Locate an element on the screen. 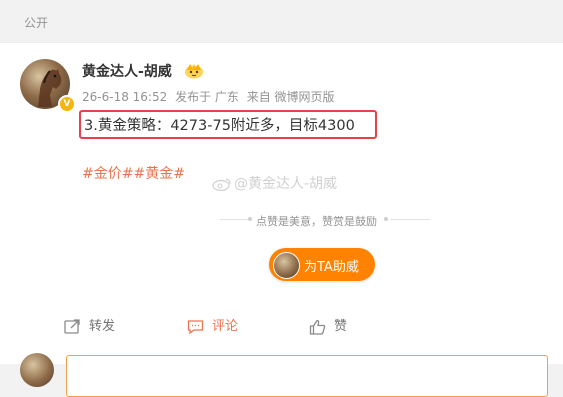  post-tags: #金价##黄金# is located at coordinates (133, 173).